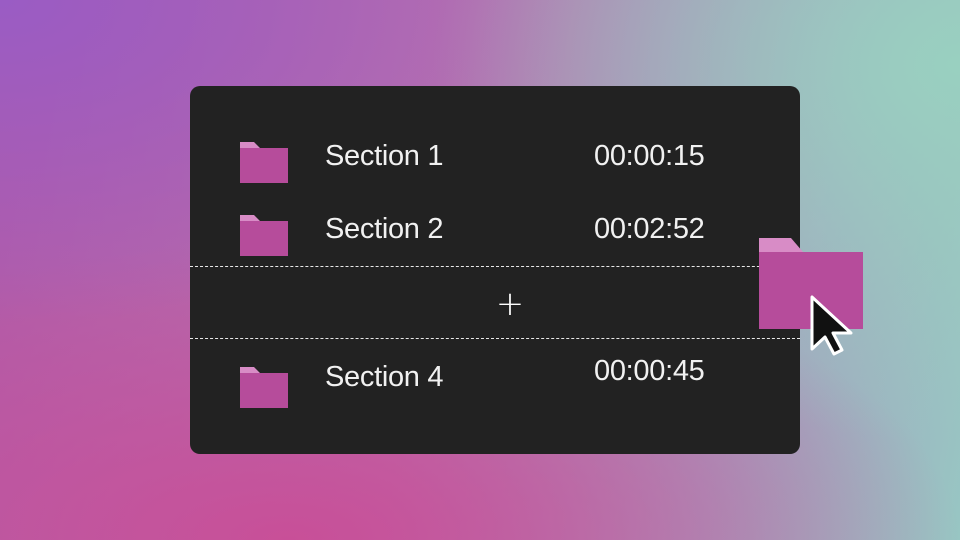  I want to click on mouse-pointer-icon, so click(831, 325).